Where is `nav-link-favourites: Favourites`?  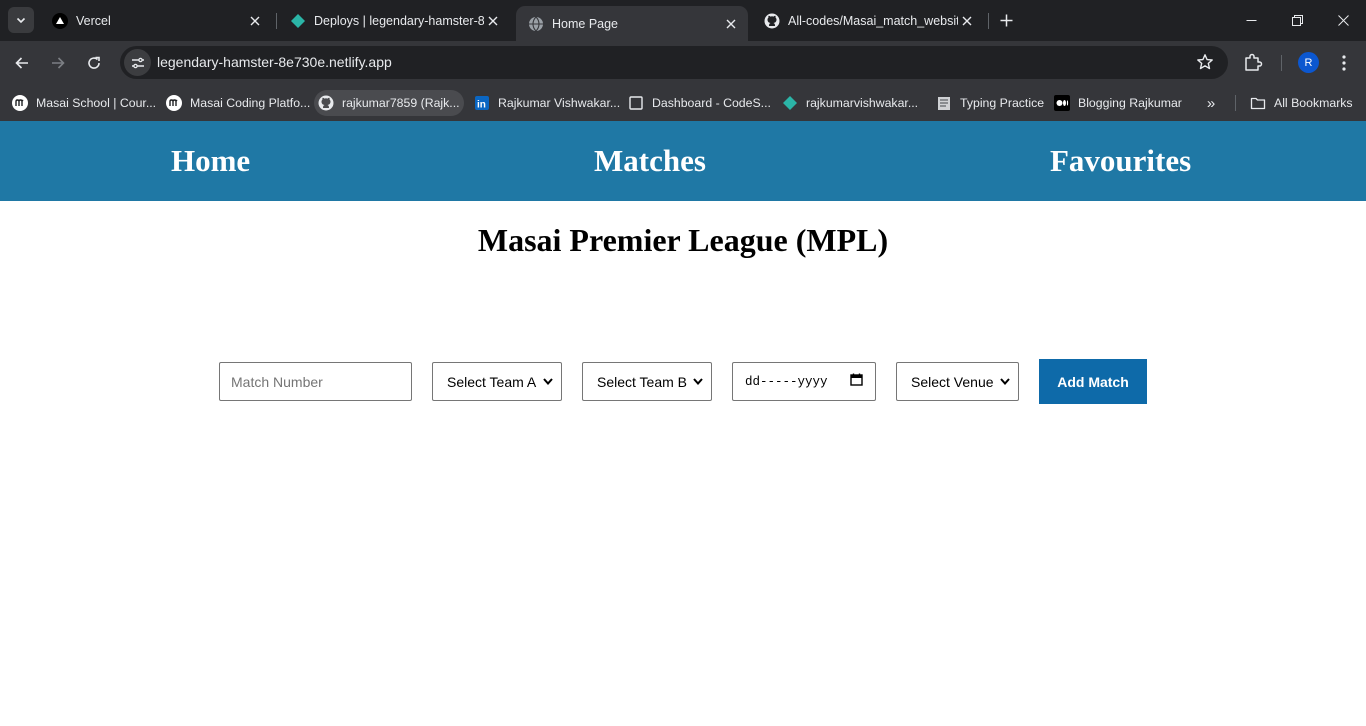 nav-link-favourites: Favourites is located at coordinates (1120, 161).